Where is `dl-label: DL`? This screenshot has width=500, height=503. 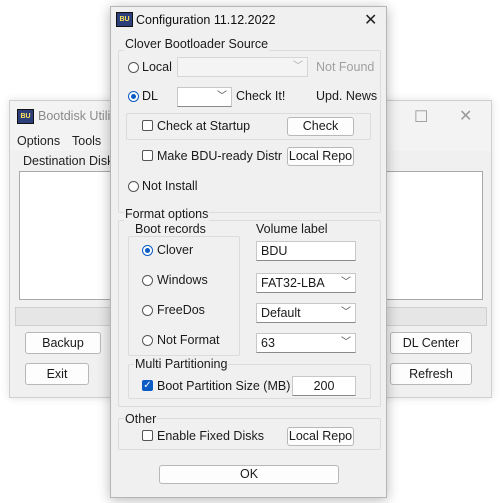
dl-label: DL is located at coordinates (150, 96).